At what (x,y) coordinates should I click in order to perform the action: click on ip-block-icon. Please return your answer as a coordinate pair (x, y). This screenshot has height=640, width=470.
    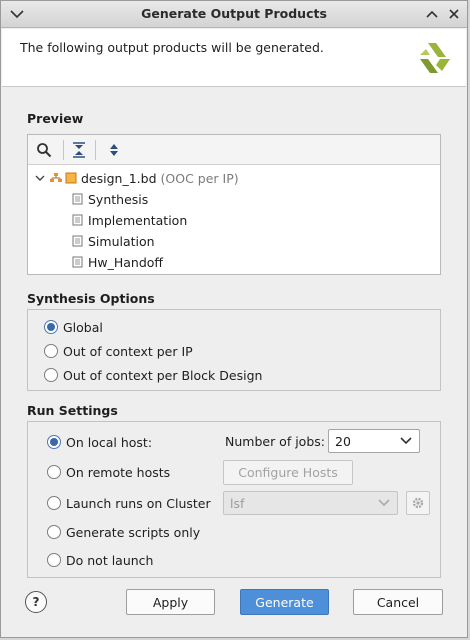
    Looking at the image, I should click on (71, 178).